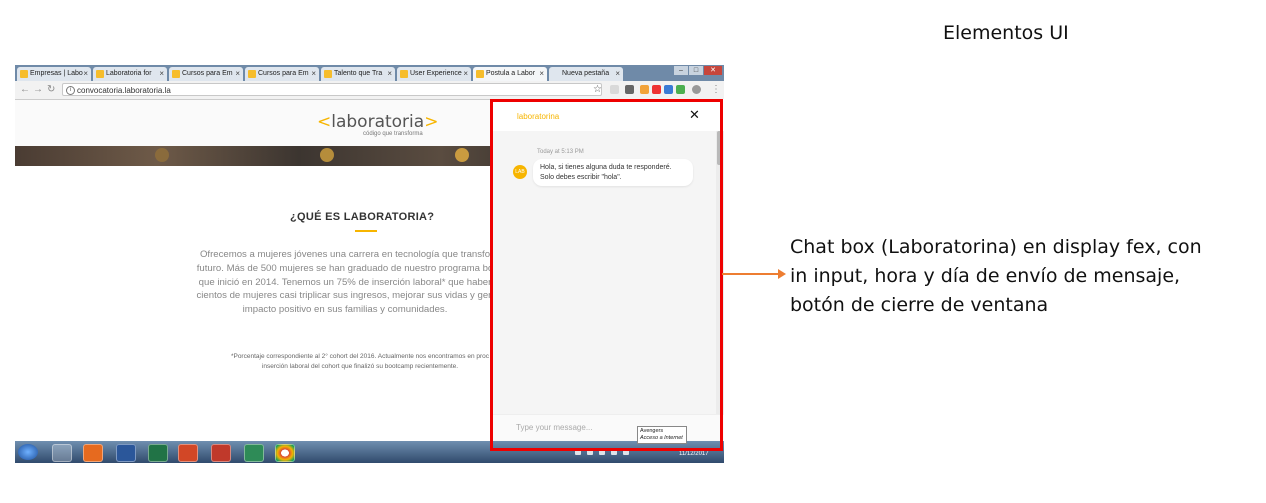 Image resolution: width=1266 pixels, height=503 pixels. What do you see at coordinates (130, 74) in the screenshot?
I see `tab-laboratoria-for: Laboratoria for ×` at bounding box center [130, 74].